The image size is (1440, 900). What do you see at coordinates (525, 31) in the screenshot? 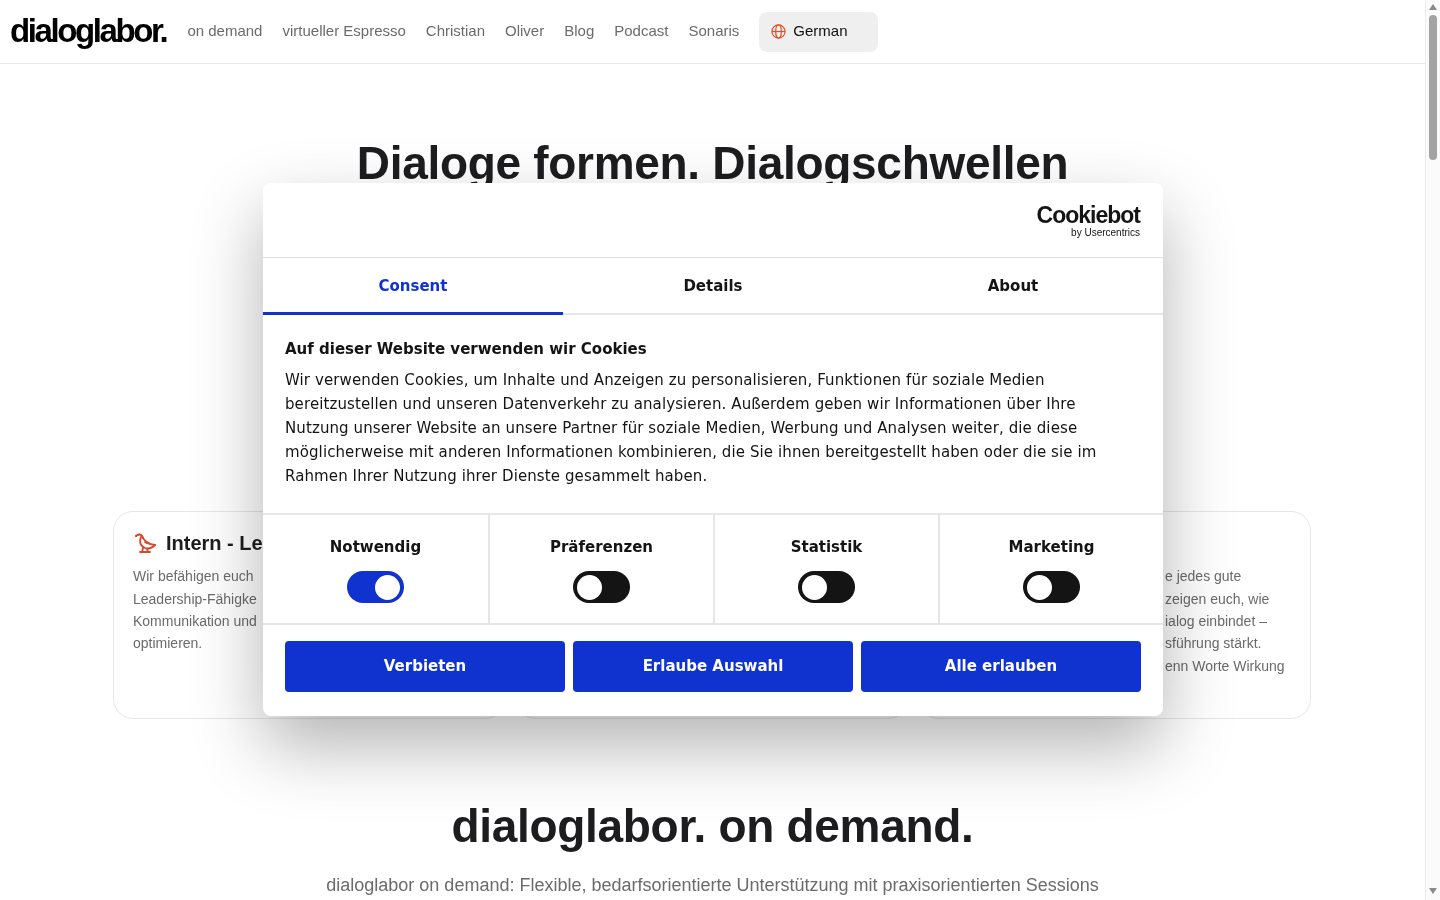
I see `nav-link: Oliver` at bounding box center [525, 31].